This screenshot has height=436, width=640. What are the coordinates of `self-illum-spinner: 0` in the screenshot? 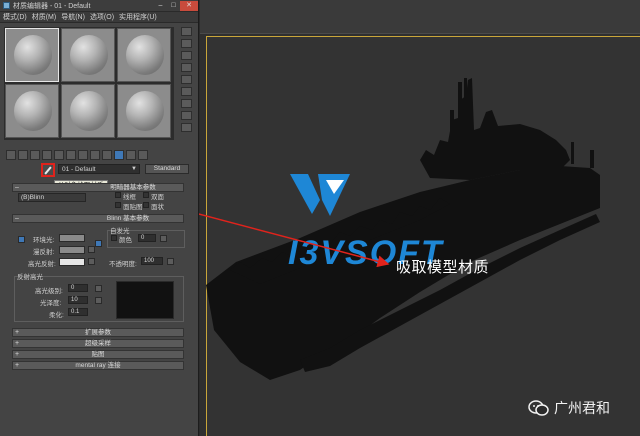 It's located at (147, 238).